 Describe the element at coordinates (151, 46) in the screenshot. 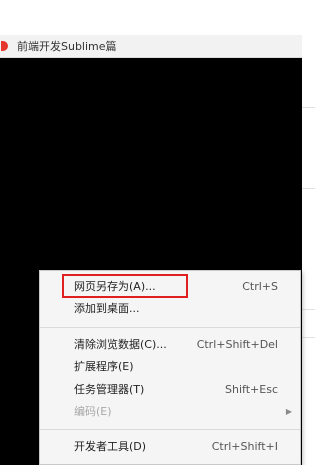

I see `page-title-bar: 前端开发Sublime篇` at that location.